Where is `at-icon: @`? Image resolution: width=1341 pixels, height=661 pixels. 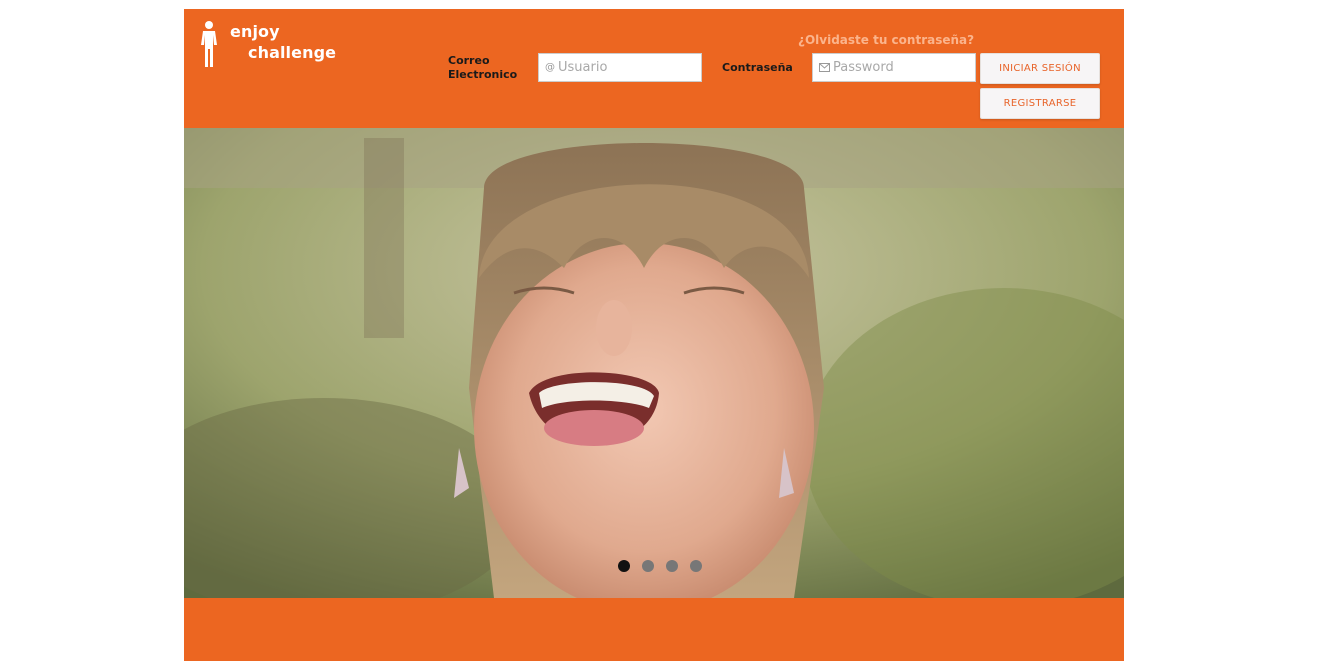 at-icon: @ is located at coordinates (550, 67).